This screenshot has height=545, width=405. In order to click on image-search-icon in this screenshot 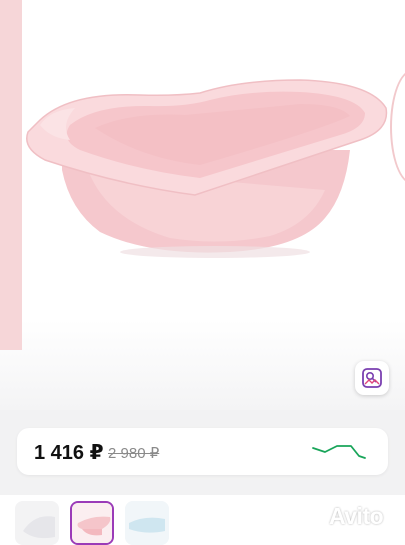, I will do `click(372, 378)`.